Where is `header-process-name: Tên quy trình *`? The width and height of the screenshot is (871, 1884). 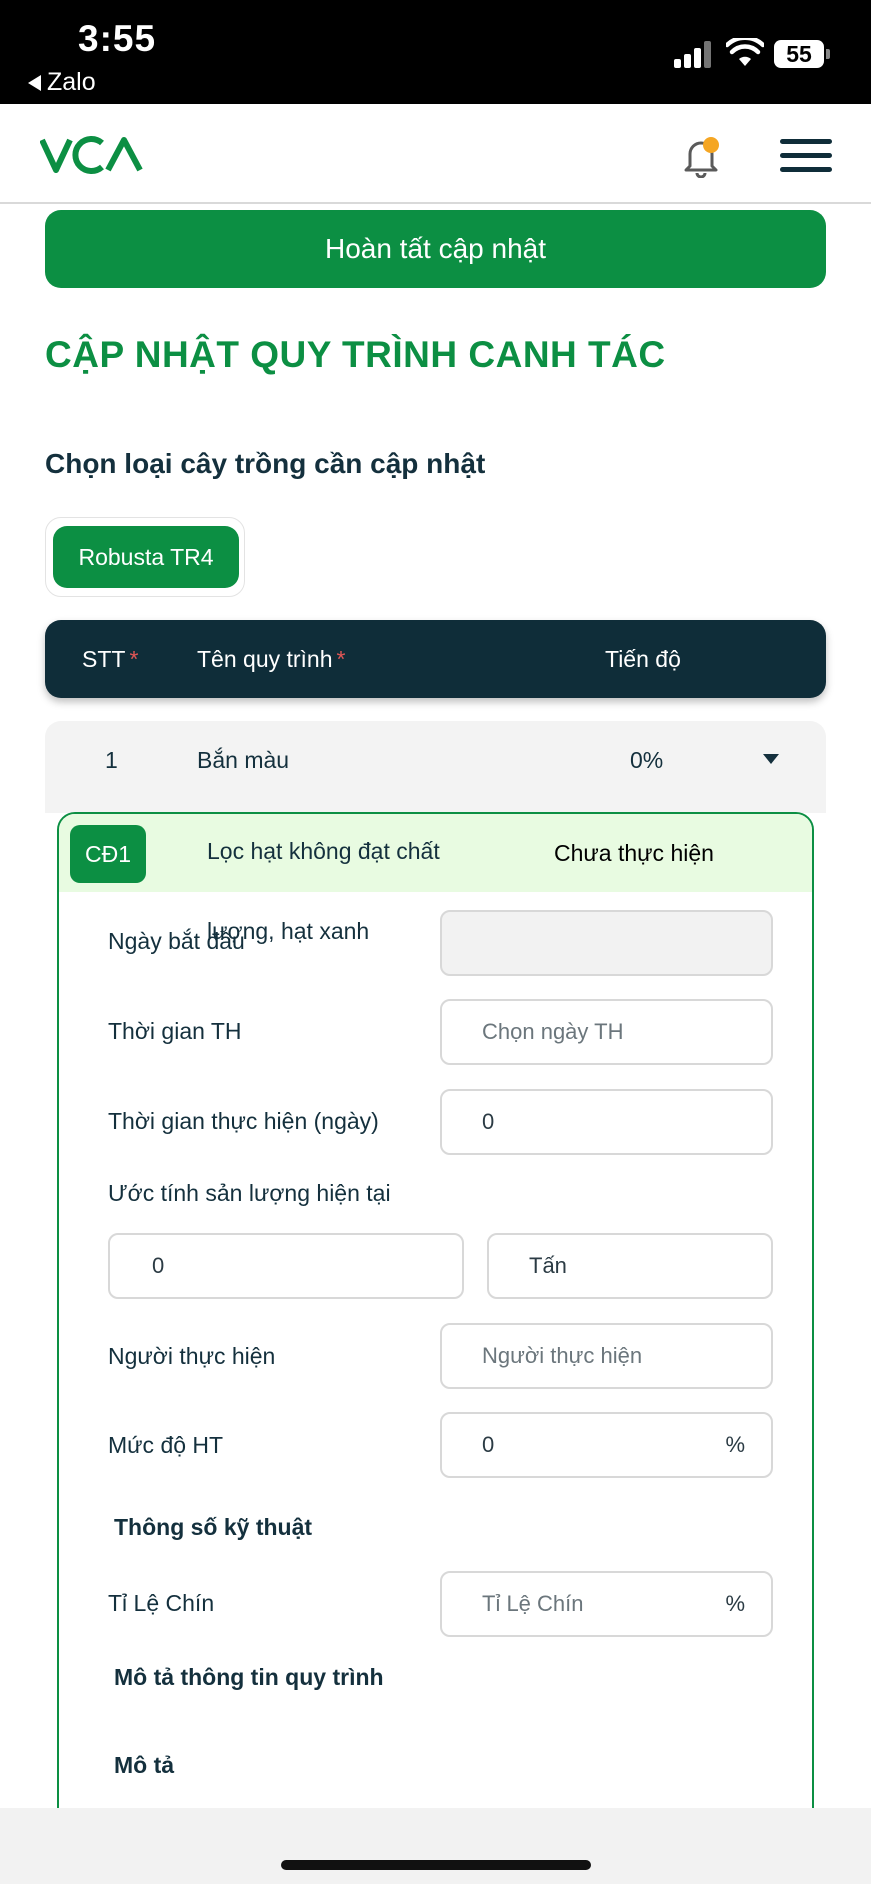
header-process-name: Tên quy trình * is located at coordinates (271, 659).